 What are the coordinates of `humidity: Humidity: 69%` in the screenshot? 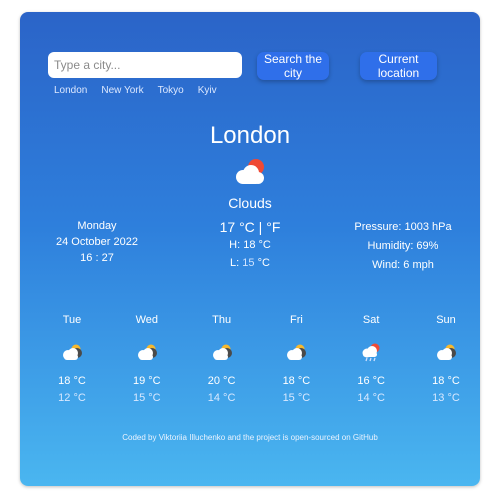 It's located at (403, 246).